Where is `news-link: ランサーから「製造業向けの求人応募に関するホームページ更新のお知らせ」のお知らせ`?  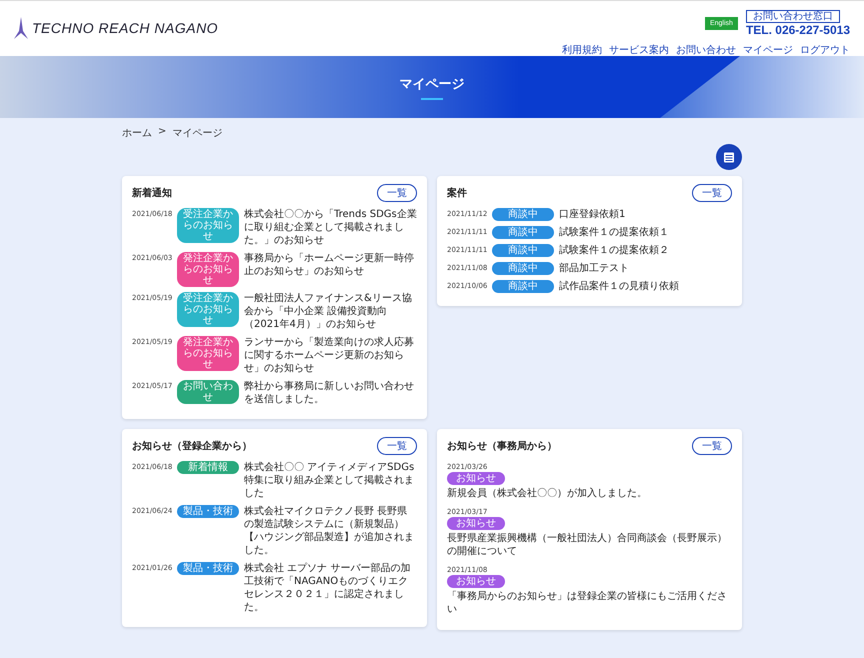
news-link: ランサーから「製造業向けの求人応募に関するホームページ更新のお知らせ」のお知らせ is located at coordinates (330, 355).